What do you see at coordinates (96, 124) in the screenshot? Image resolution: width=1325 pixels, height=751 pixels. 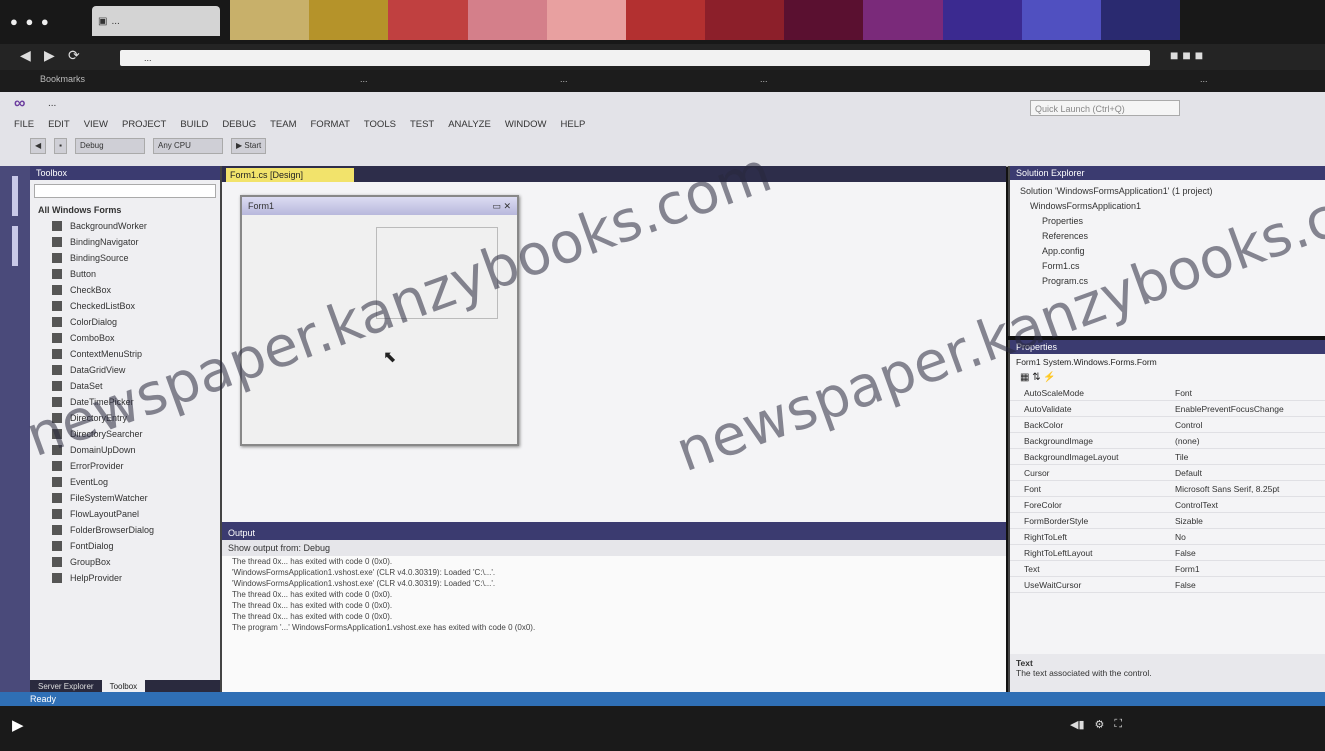 I see `menu-item: VIEW` at bounding box center [96, 124].